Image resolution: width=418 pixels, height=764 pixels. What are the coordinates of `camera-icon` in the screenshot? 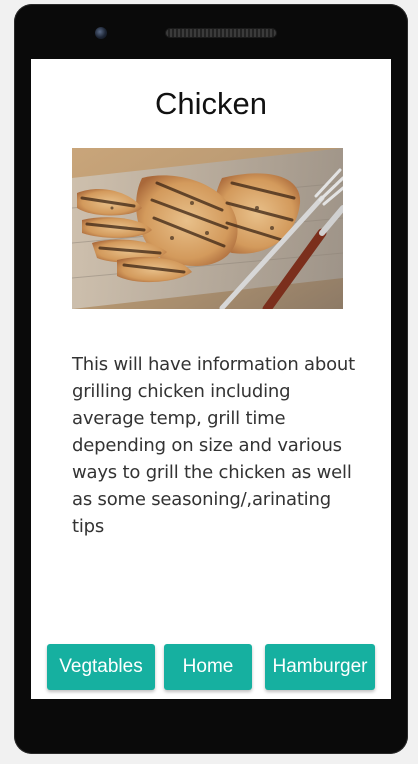 It's located at (101, 33).